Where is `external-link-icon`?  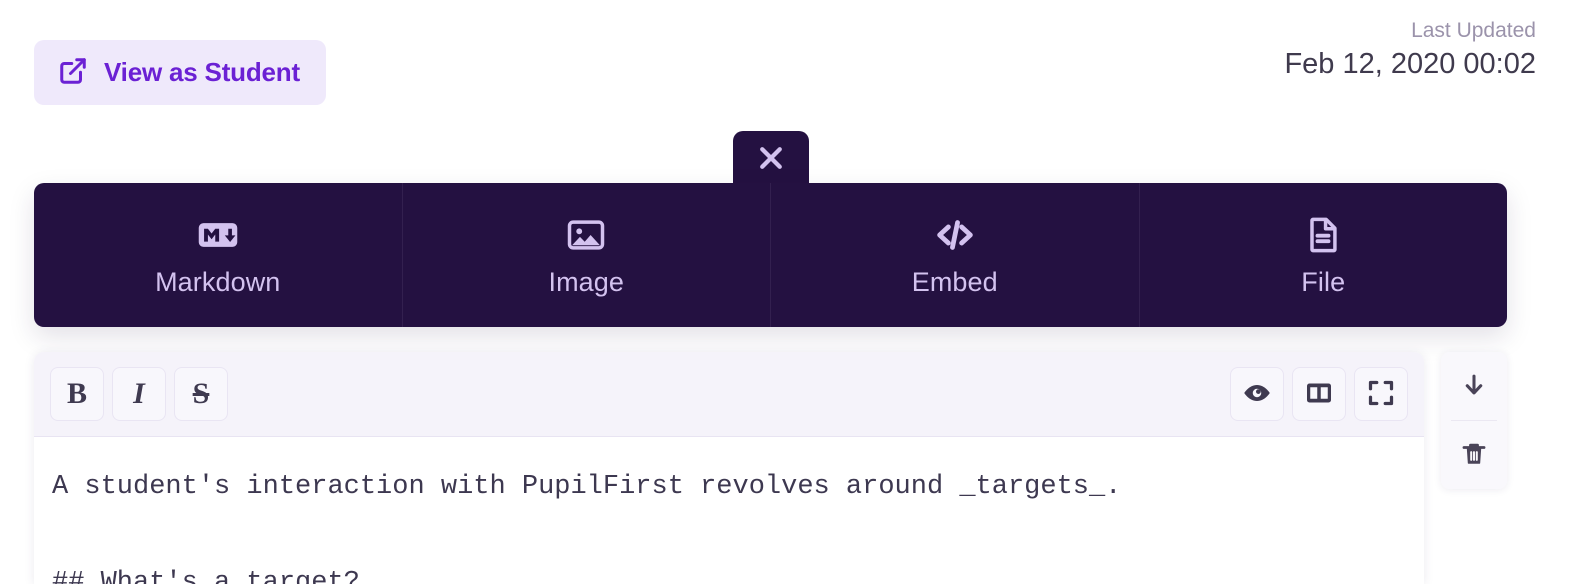 external-link-icon is located at coordinates (73, 72).